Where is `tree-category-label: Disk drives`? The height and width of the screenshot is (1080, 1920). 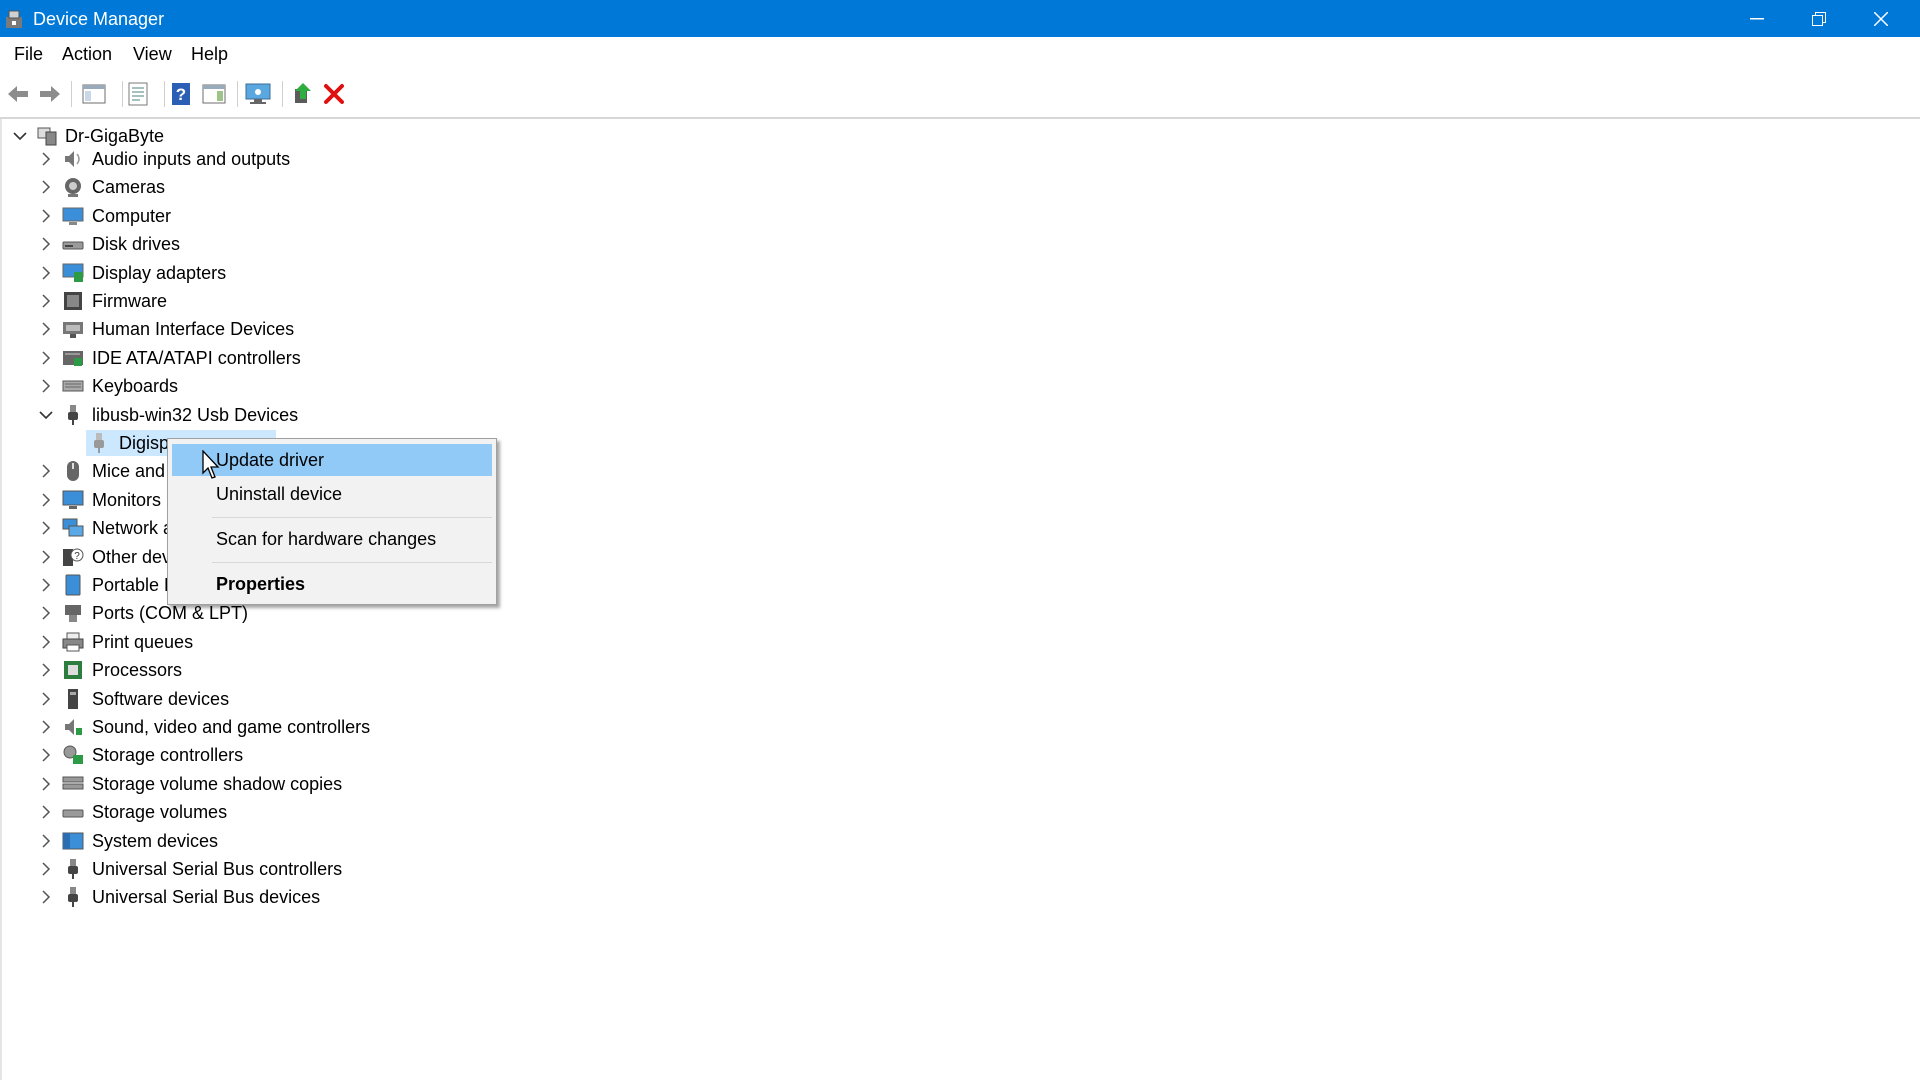
tree-category-label: Disk drives is located at coordinates (136, 244).